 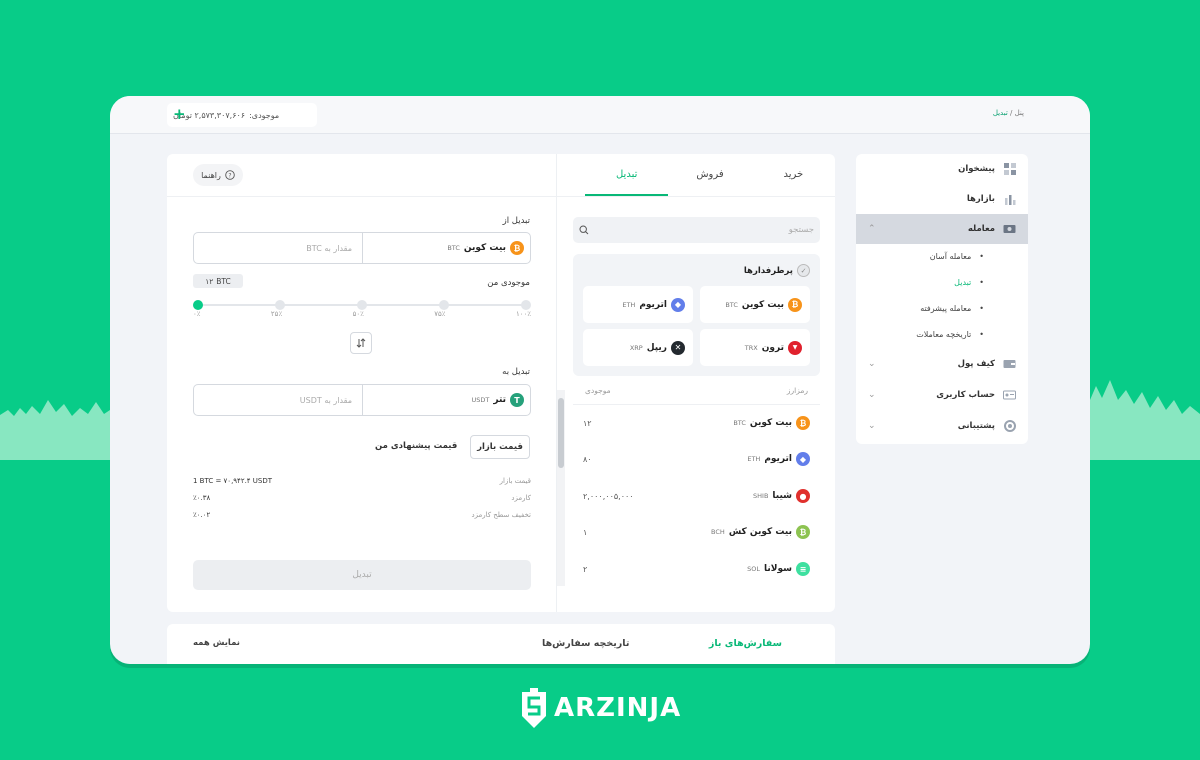 What do you see at coordinates (696, 532) in the screenshot?
I see `coin-row-bch: ₿ بیت کوین کش BCH ۱` at bounding box center [696, 532].